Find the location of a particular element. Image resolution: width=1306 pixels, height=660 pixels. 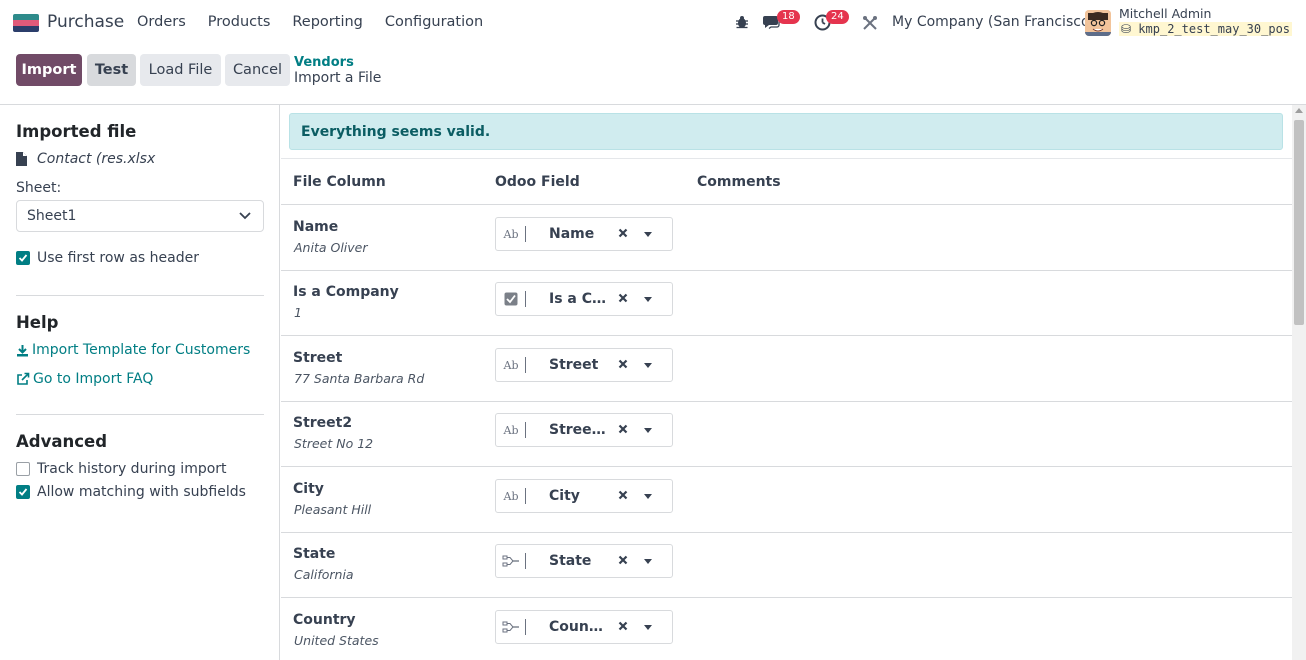

test-button: Test is located at coordinates (111, 70).